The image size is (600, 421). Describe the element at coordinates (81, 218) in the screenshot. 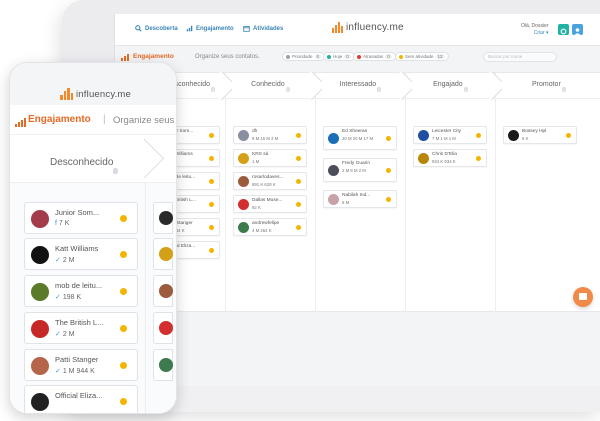

I see `influencer-card: Junior Som... f 7 K` at that location.